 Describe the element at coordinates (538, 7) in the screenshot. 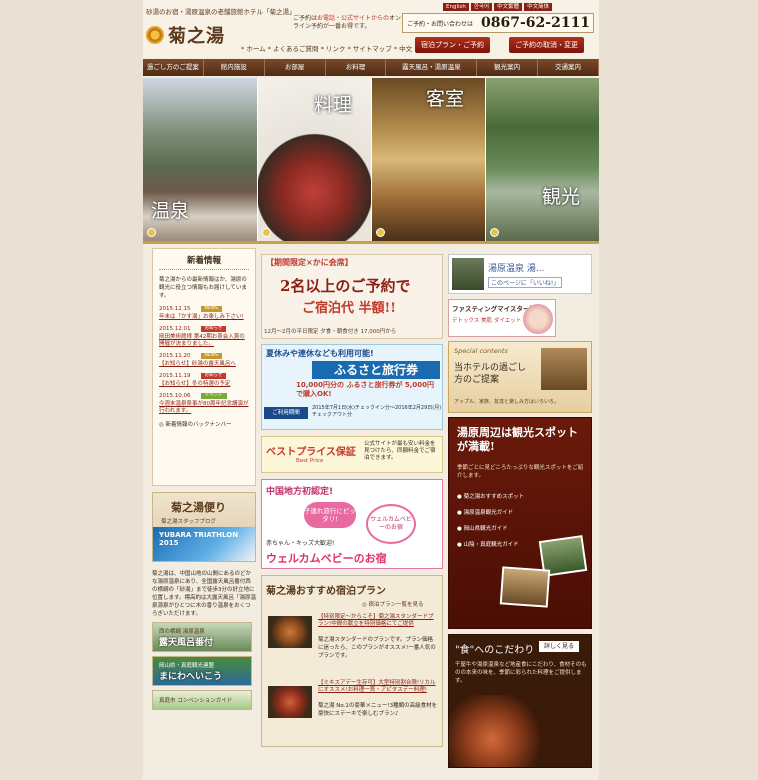

I see `lang-chinese-simplified: 中文简体` at that location.